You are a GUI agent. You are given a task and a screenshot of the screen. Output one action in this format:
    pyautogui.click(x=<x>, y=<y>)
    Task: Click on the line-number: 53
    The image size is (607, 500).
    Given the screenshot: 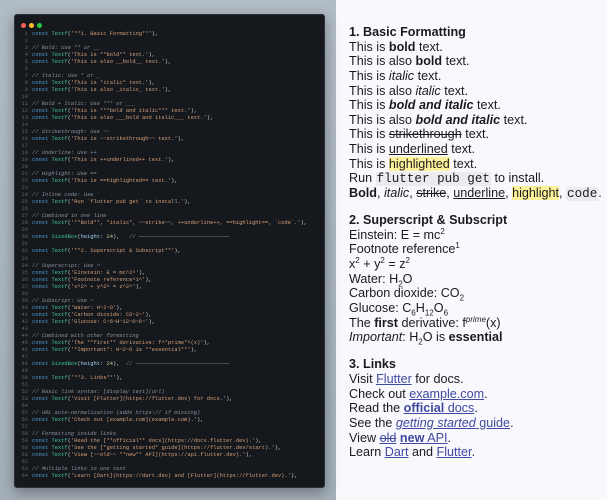 What is the action you would take?
    pyautogui.click(x=24, y=398)
    